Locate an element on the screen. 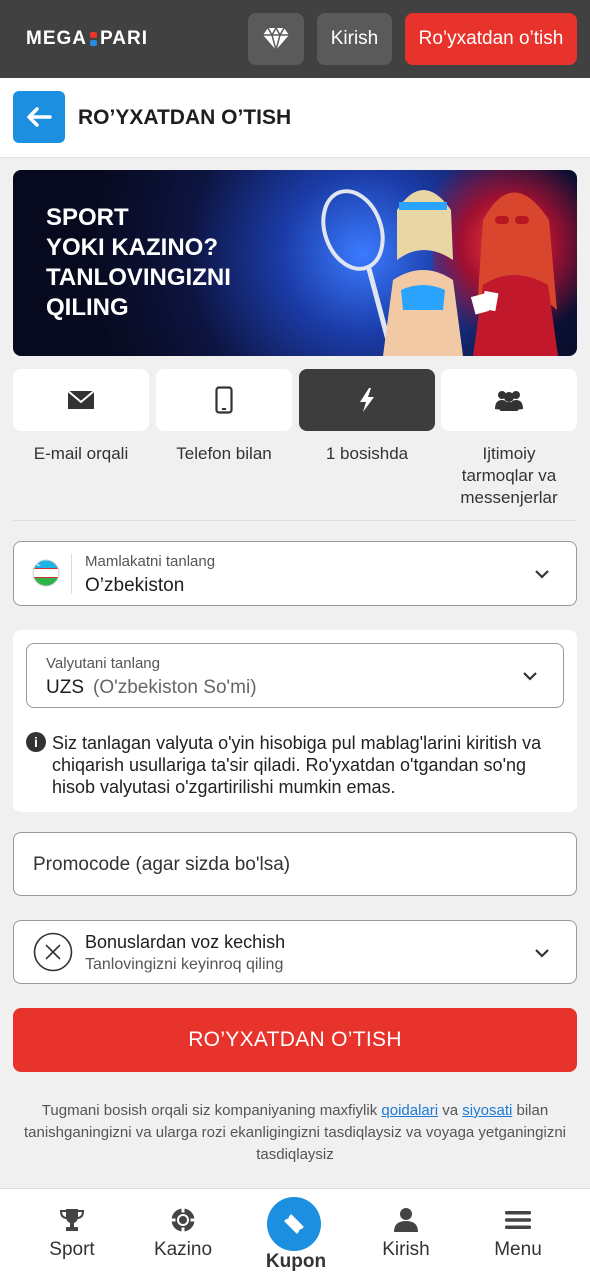  back-button is located at coordinates (39, 117).